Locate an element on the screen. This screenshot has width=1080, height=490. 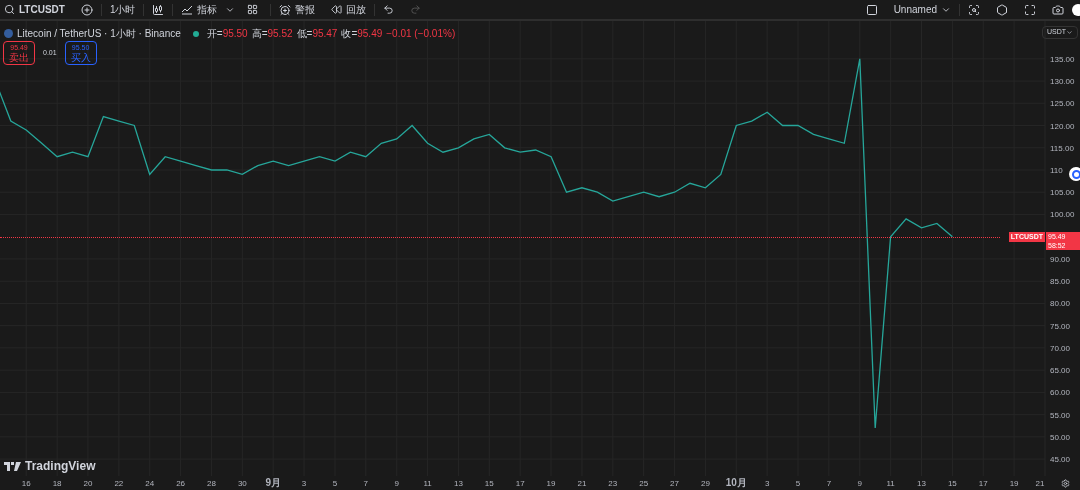
axis-label: 120.00 is located at coordinates (1062, 126).